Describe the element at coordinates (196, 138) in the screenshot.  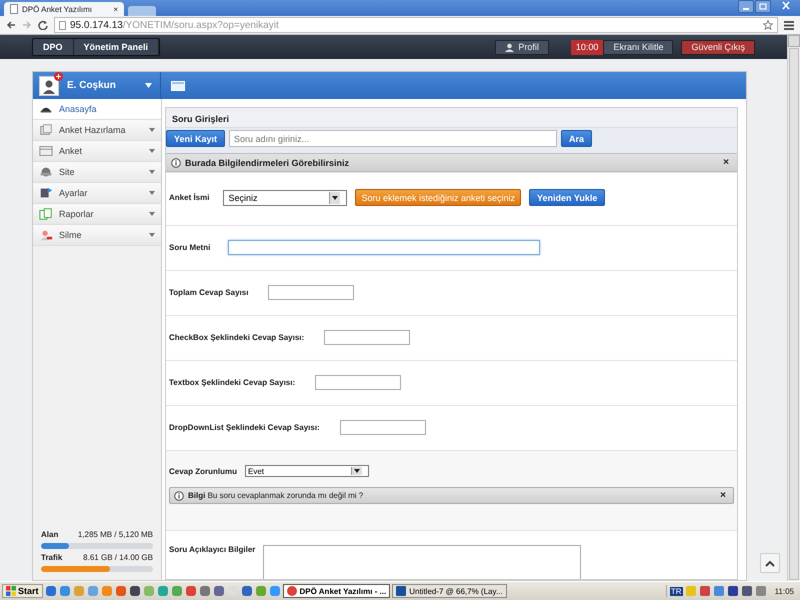
I see `new-record-button: Yeni Kayıt` at that location.